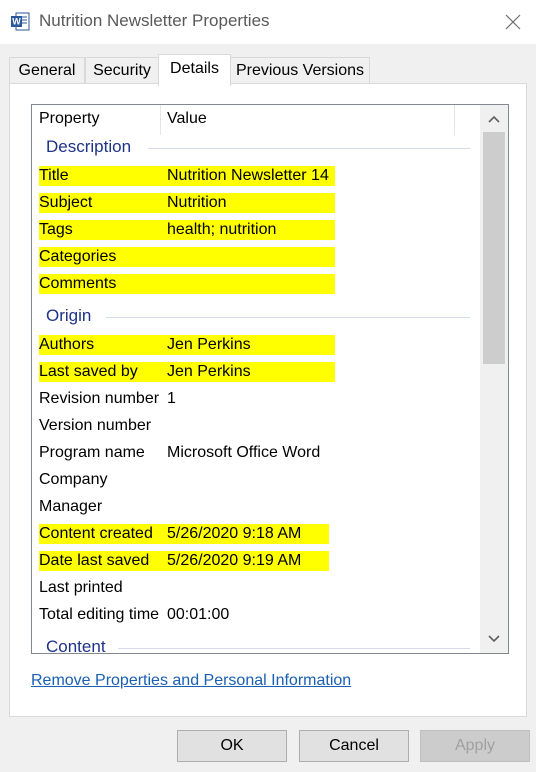 The width and height of the screenshot is (536, 772). Describe the element at coordinates (47, 70) in the screenshot. I see `tab-general: General` at that location.